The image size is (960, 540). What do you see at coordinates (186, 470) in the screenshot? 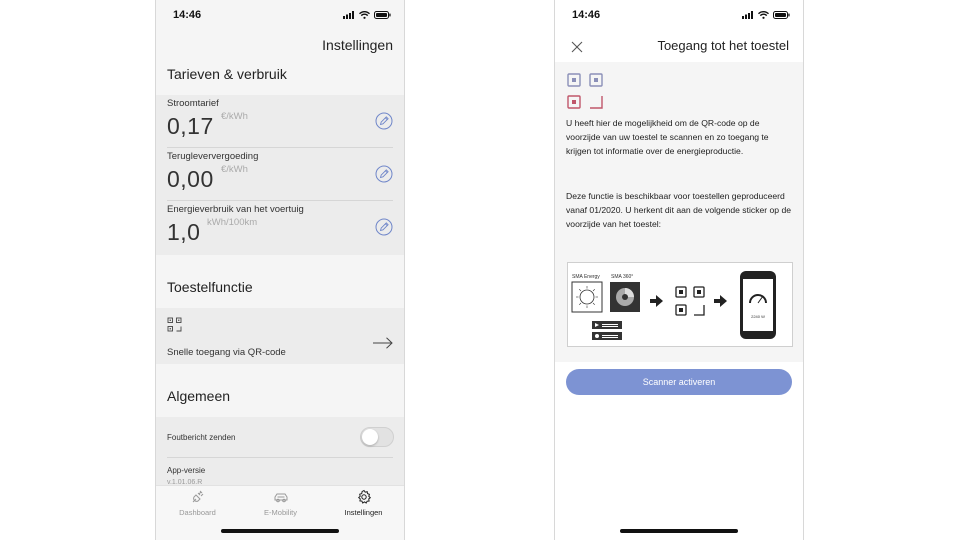
I see `app-version-label: App-versie` at bounding box center [186, 470].